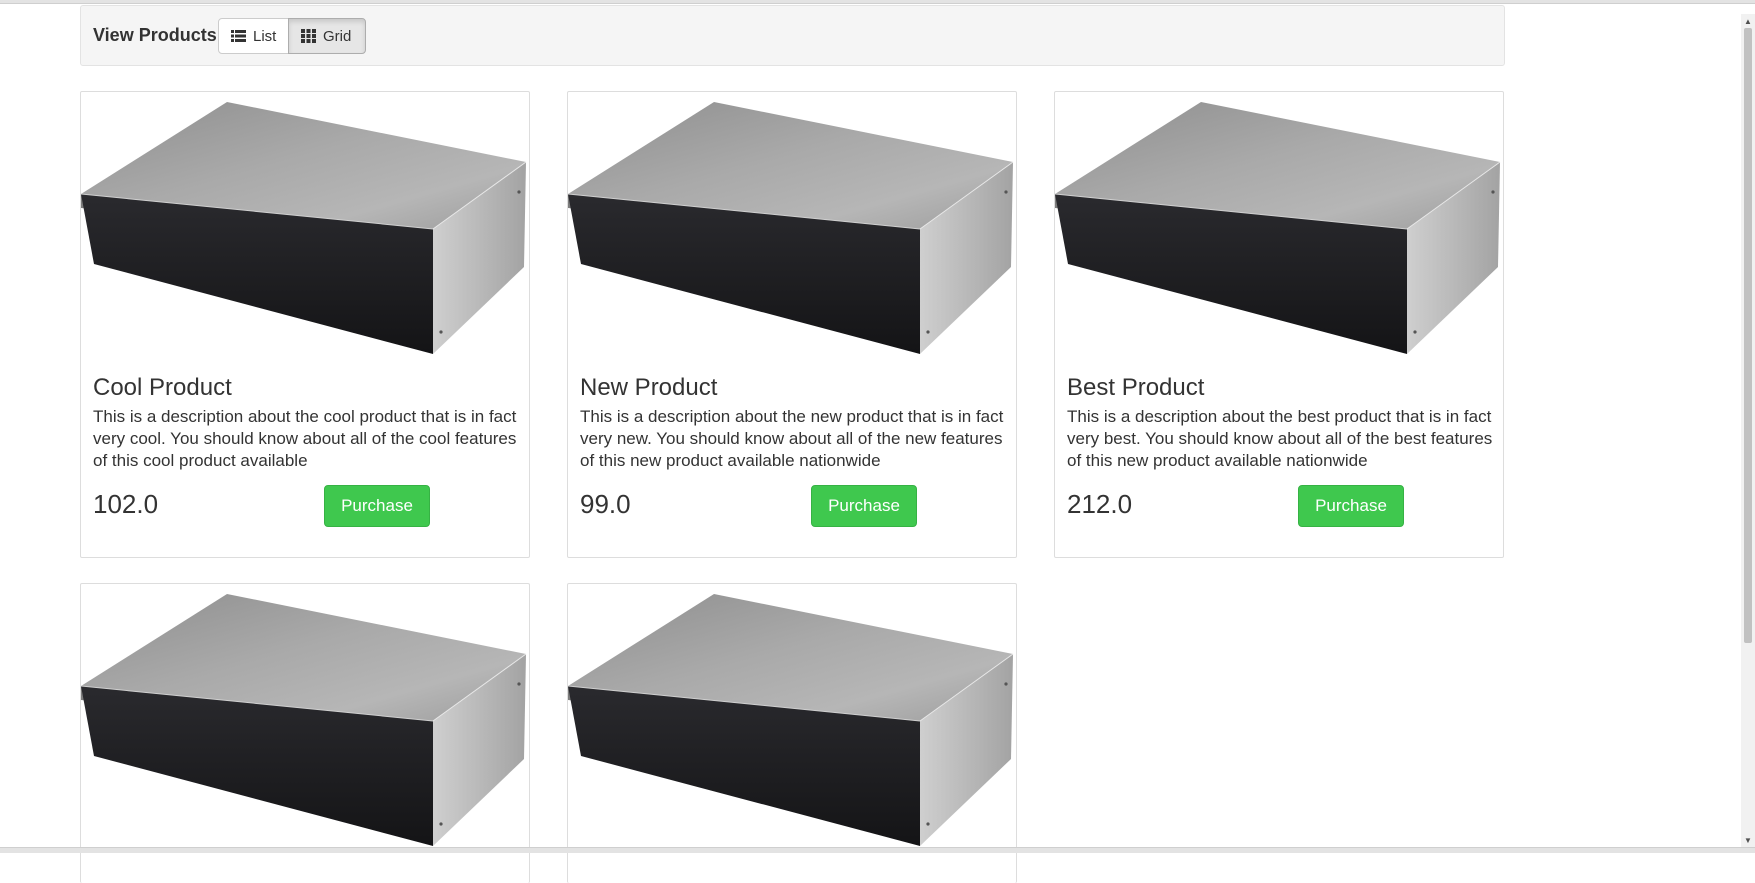 The width and height of the screenshot is (1755, 883). What do you see at coordinates (1136, 387) in the screenshot?
I see `product-name: Best Product` at bounding box center [1136, 387].